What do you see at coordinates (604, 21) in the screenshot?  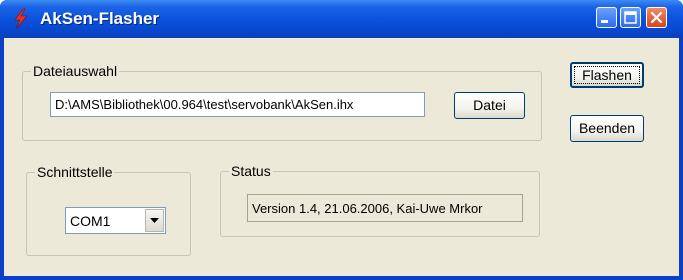 I see `minimize-icon` at bounding box center [604, 21].